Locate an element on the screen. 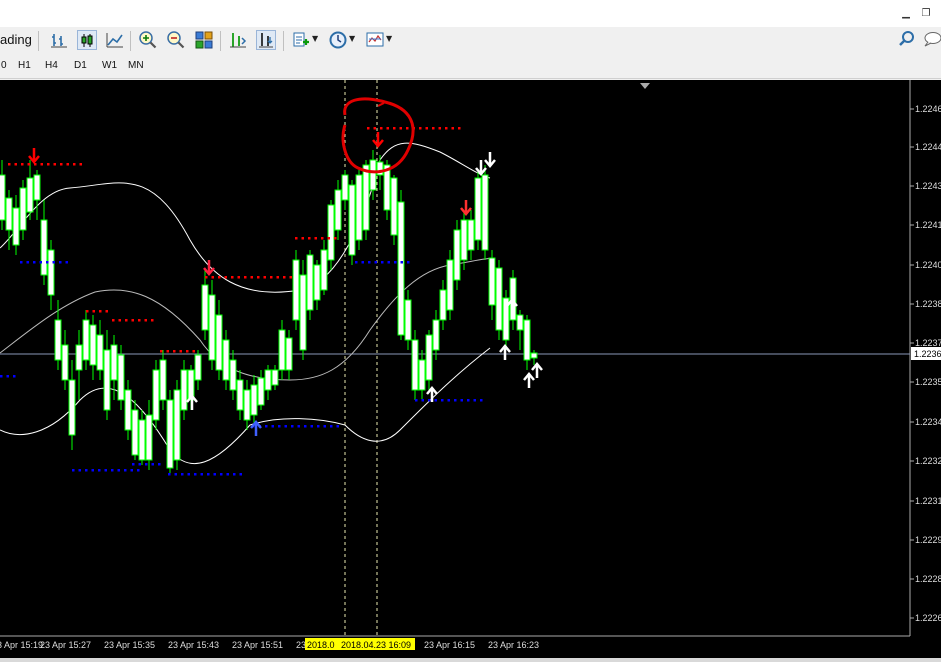  autoscroll-icon is located at coordinates (266, 40).